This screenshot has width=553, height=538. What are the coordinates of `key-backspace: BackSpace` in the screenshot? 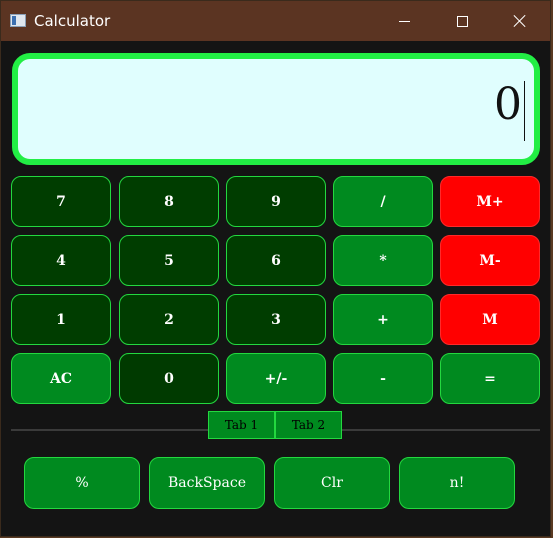 It's located at (207, 483).